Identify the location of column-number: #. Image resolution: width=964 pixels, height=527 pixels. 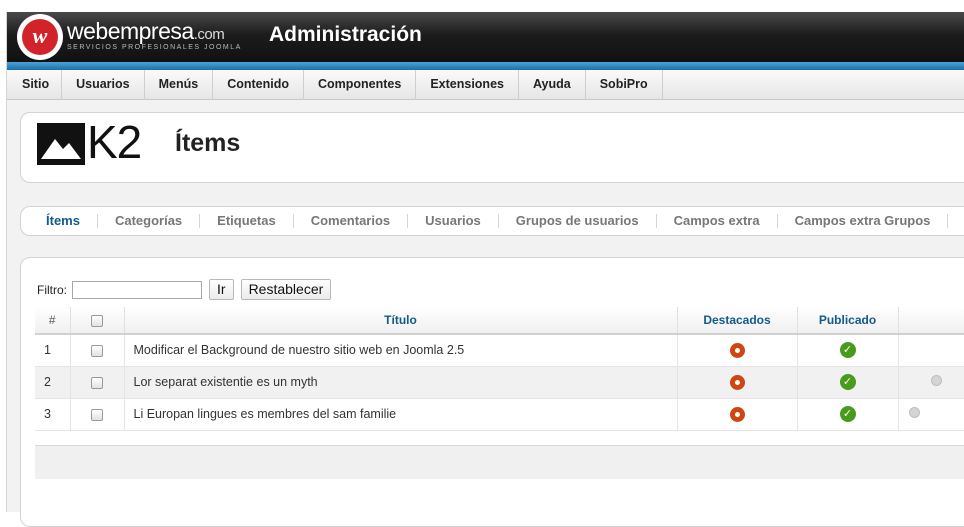
(53, 321).